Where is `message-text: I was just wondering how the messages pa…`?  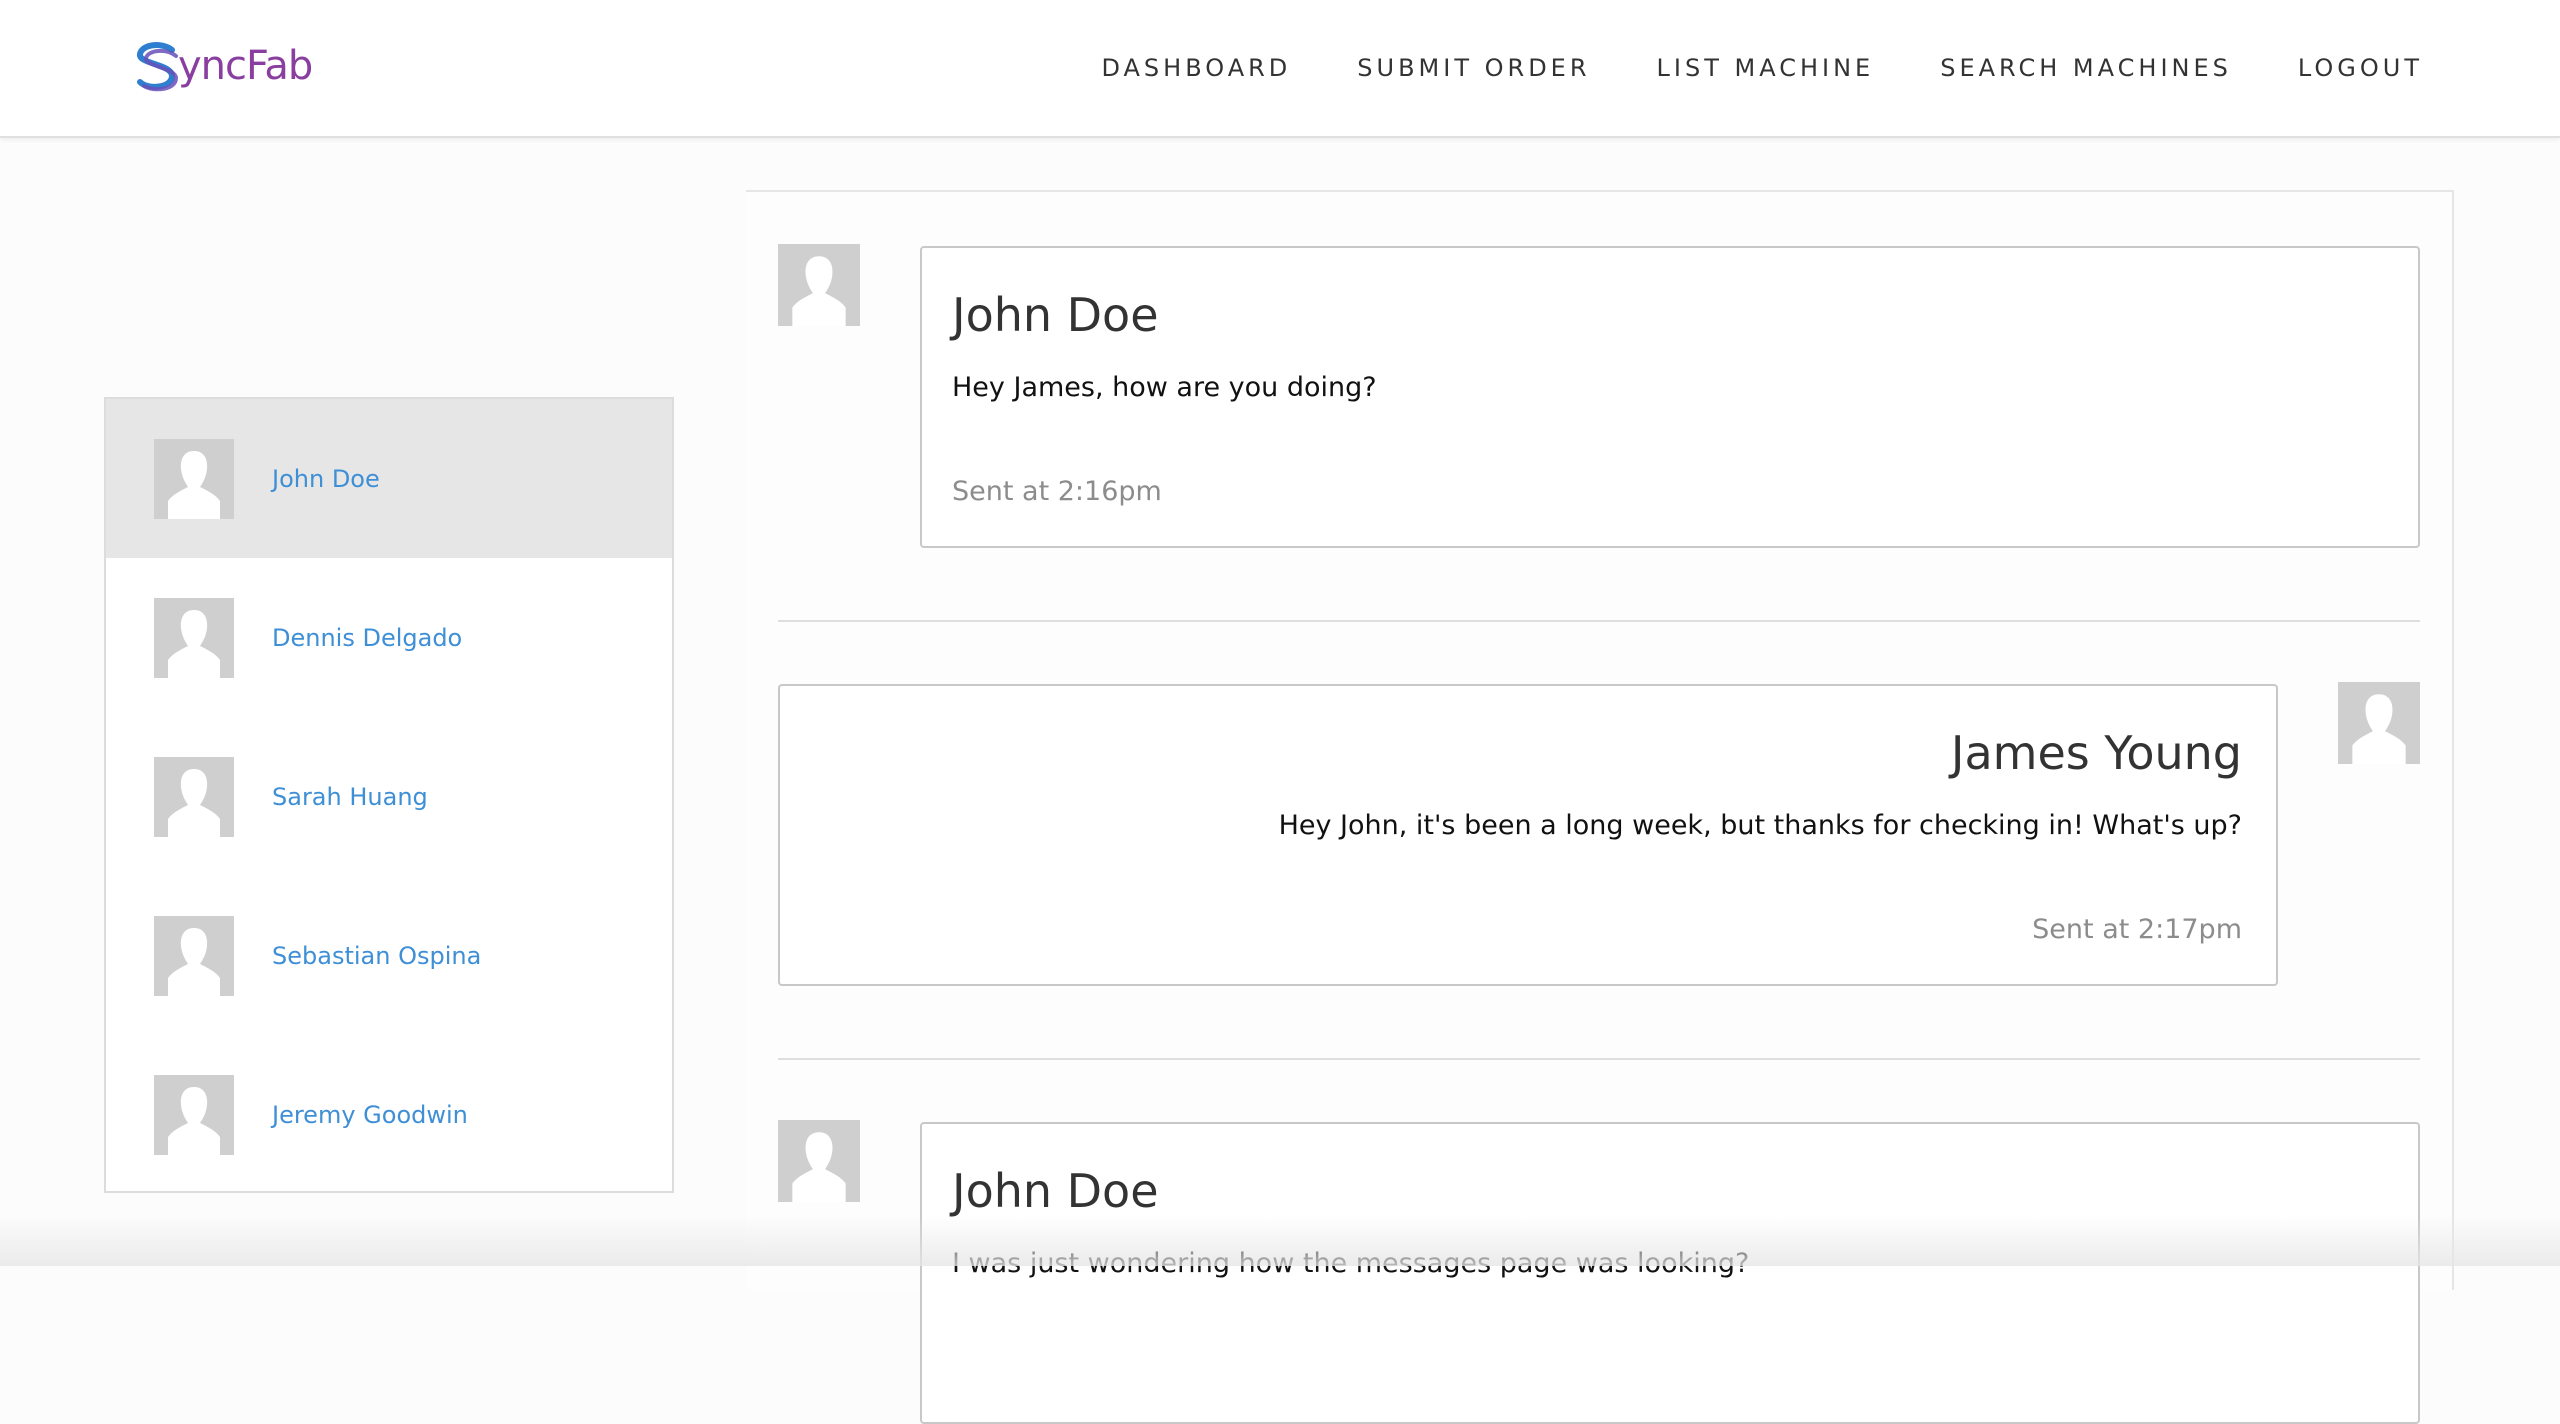
message-text: I was just wondering how the messages pa… is located at coordinates (1351, 1263).